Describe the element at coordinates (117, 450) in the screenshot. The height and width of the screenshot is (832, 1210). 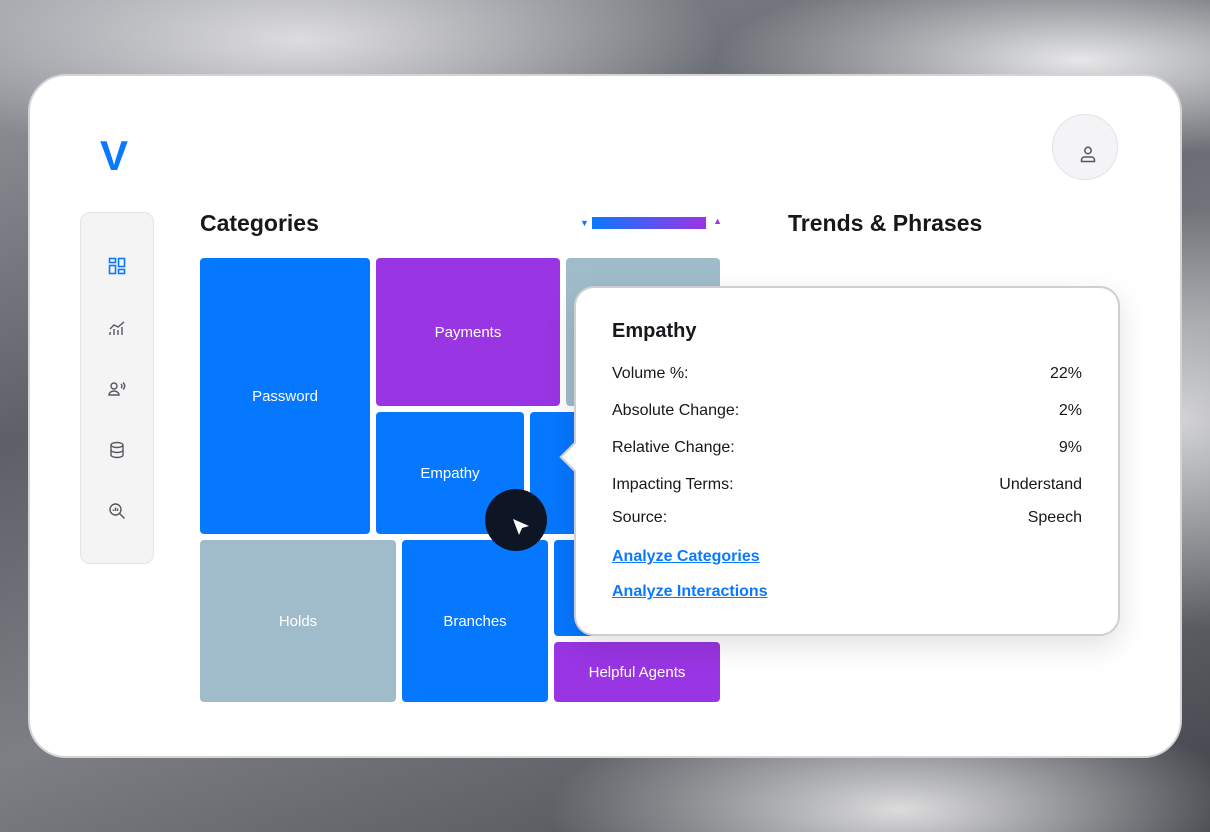
I see `database-icon` at that location.